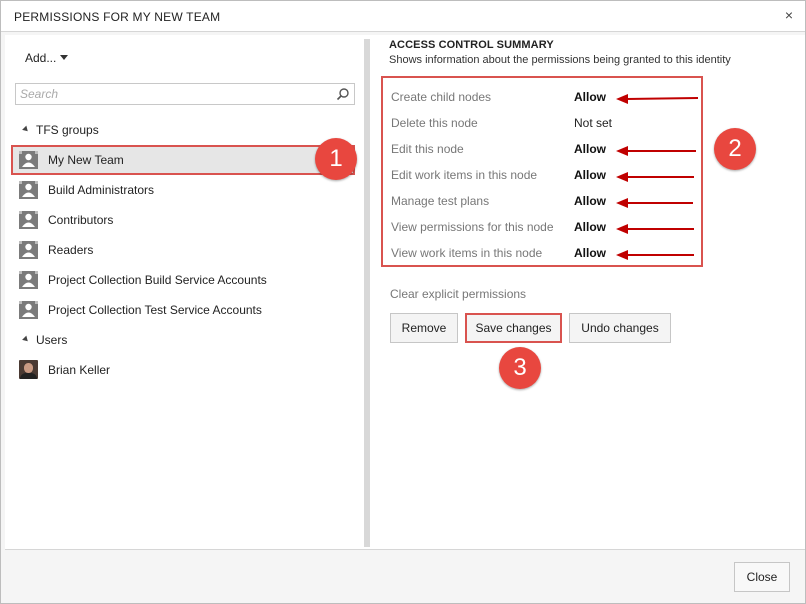  What do you see at coordinates (117, 17) in the screenshot?
I see `dialog-title: PERMISSIONS FOR MY NEW TEAM` at bounding box center [117, 17].